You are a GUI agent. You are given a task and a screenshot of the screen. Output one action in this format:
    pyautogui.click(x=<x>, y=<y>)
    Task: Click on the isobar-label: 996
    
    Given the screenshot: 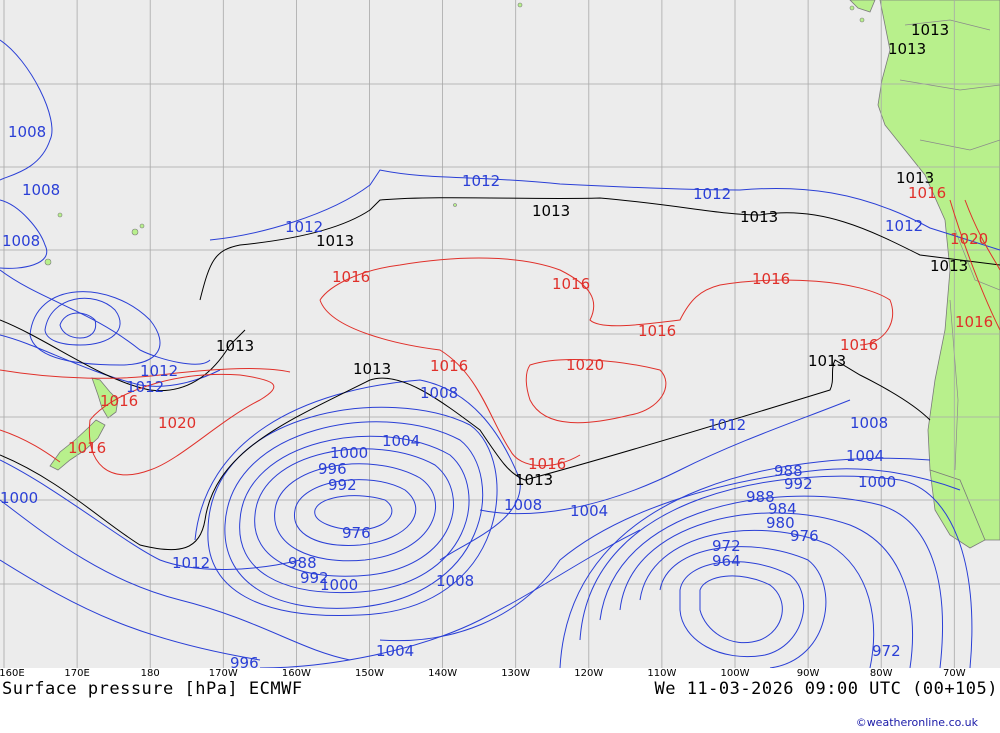 What is the action you would take?
    pyautogui.click(x=244, y=661)
    